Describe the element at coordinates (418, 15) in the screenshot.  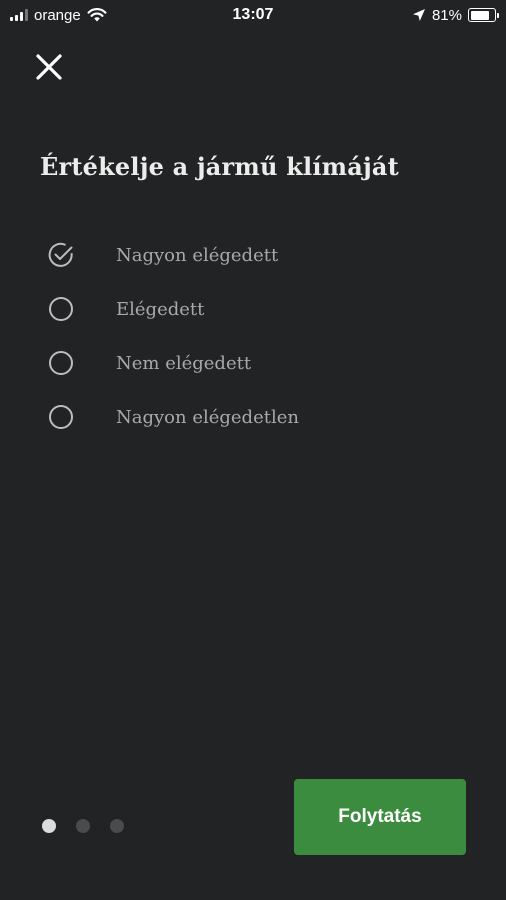
I see `location-arrow-icon` at that location.